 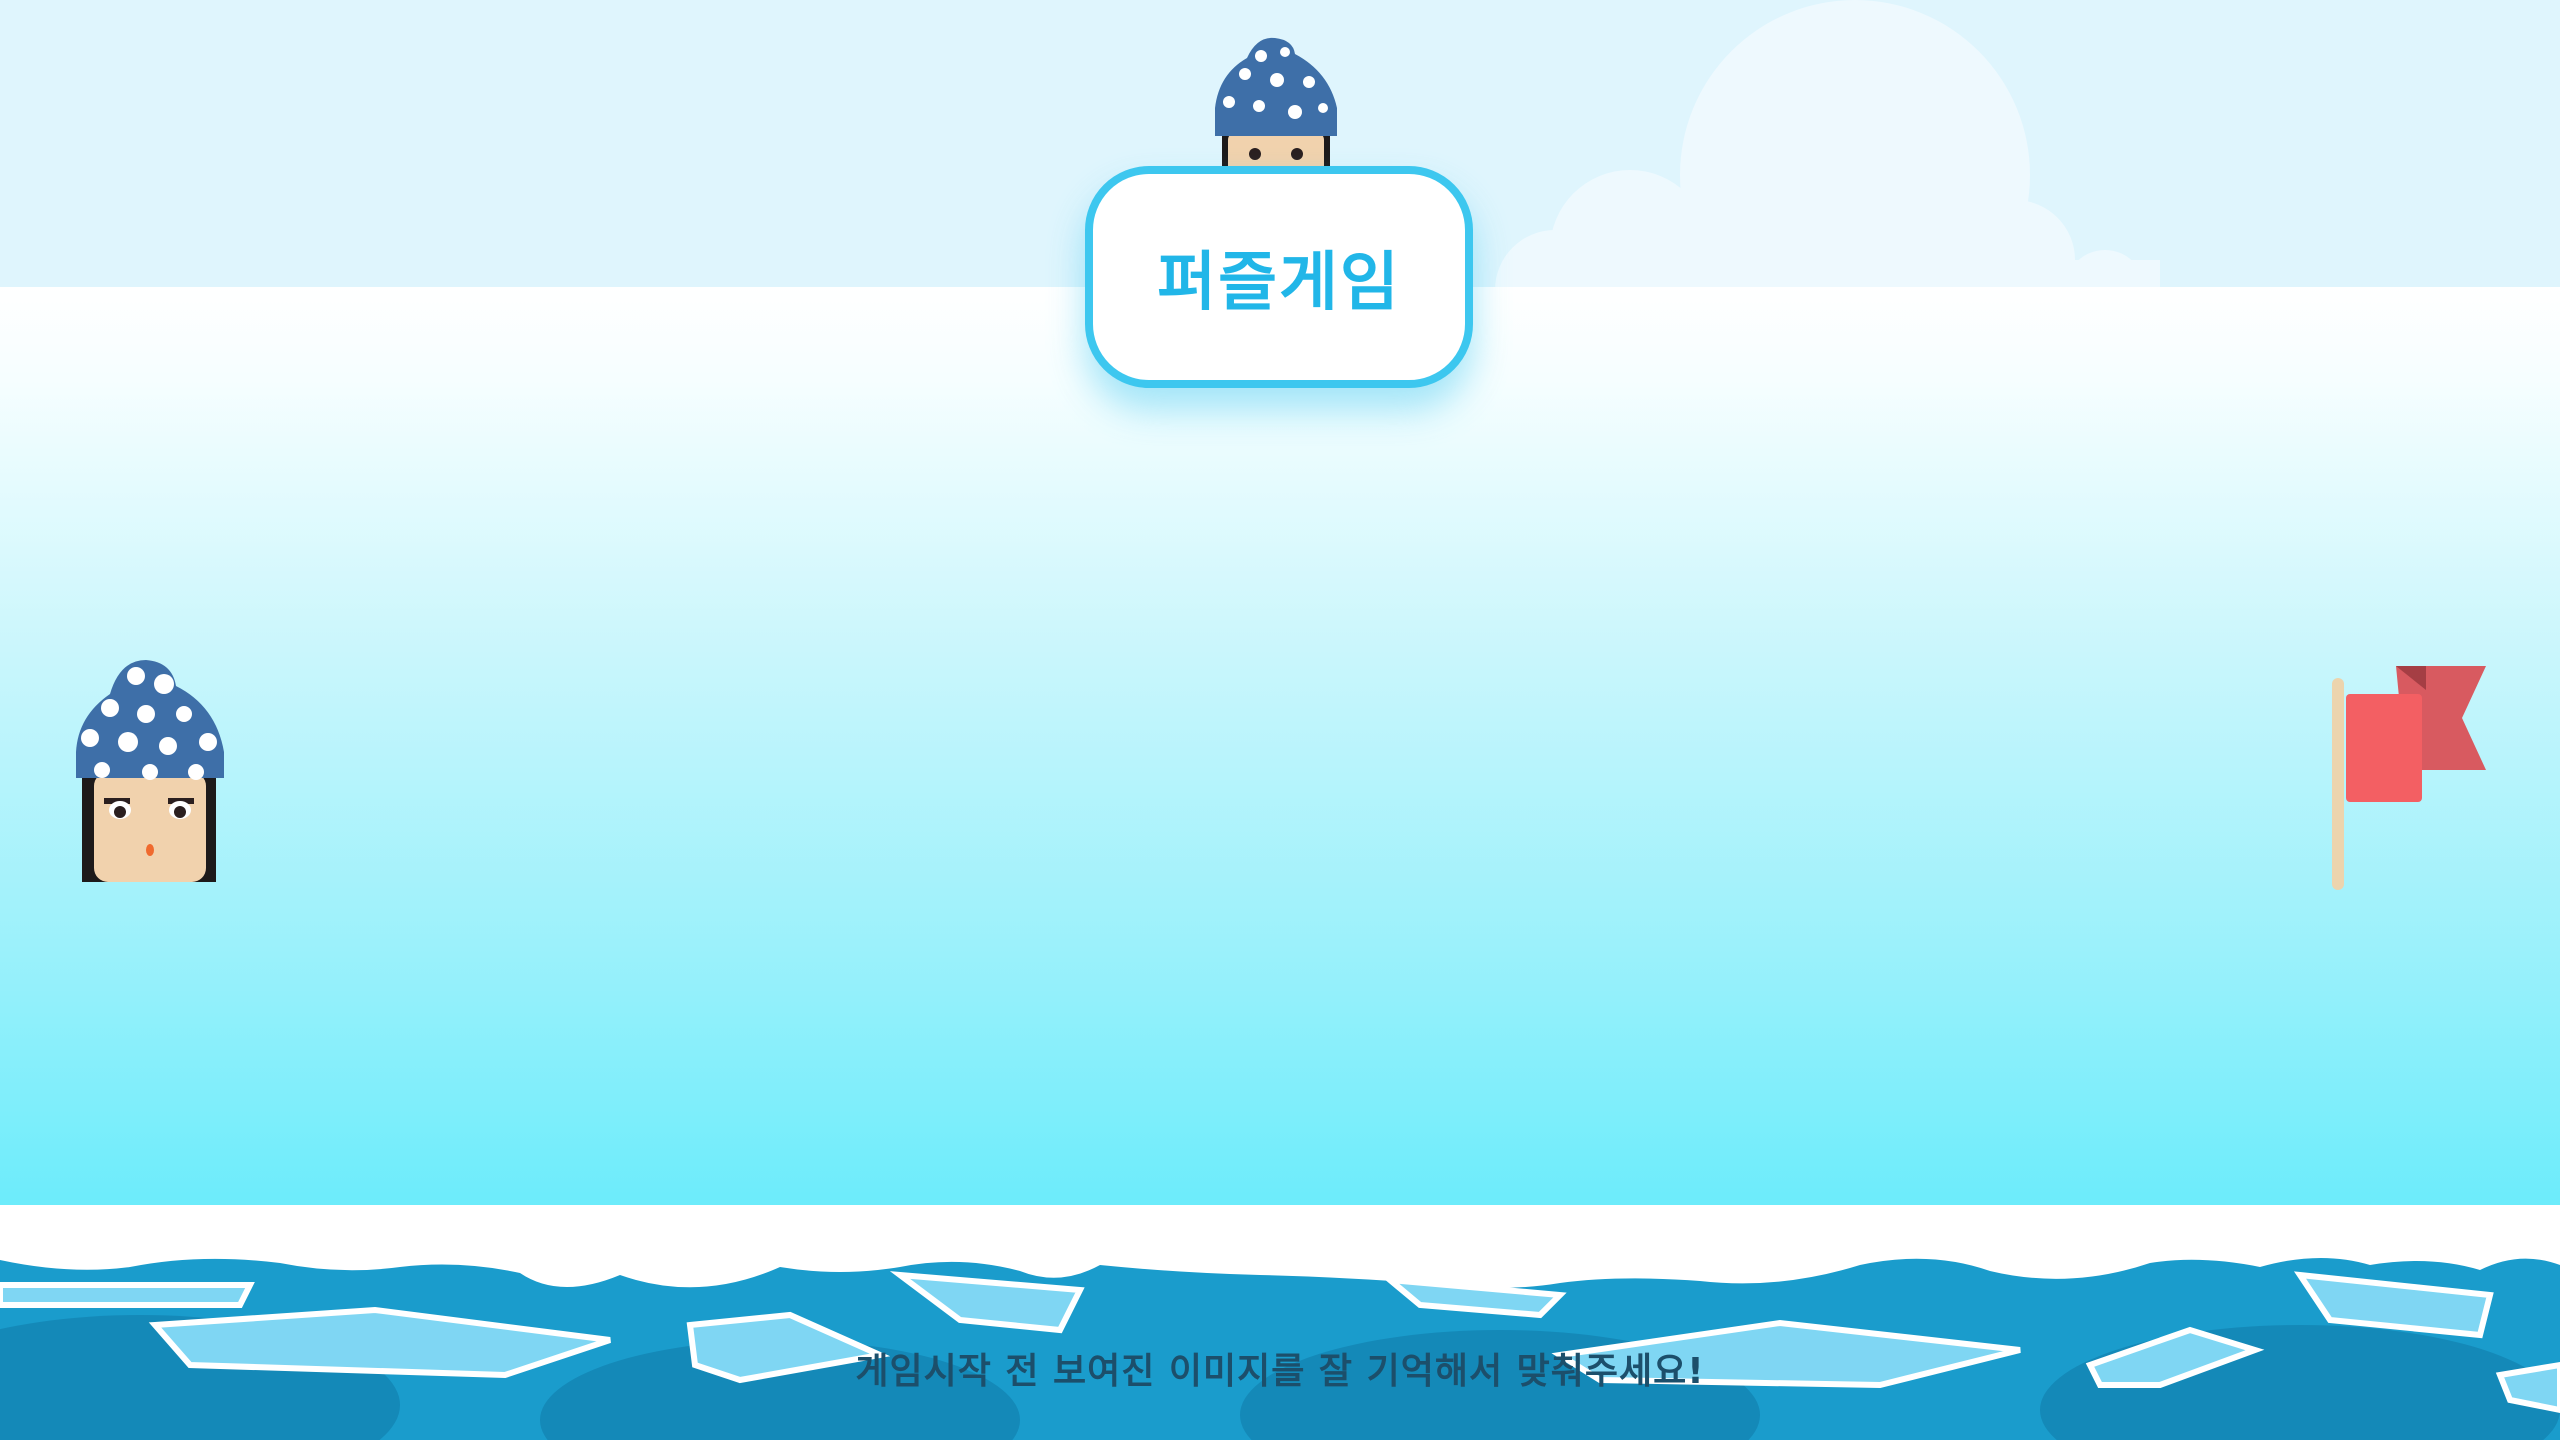 I want to click on title-box: 퍼즐게임, so click(x=1279, y=277).